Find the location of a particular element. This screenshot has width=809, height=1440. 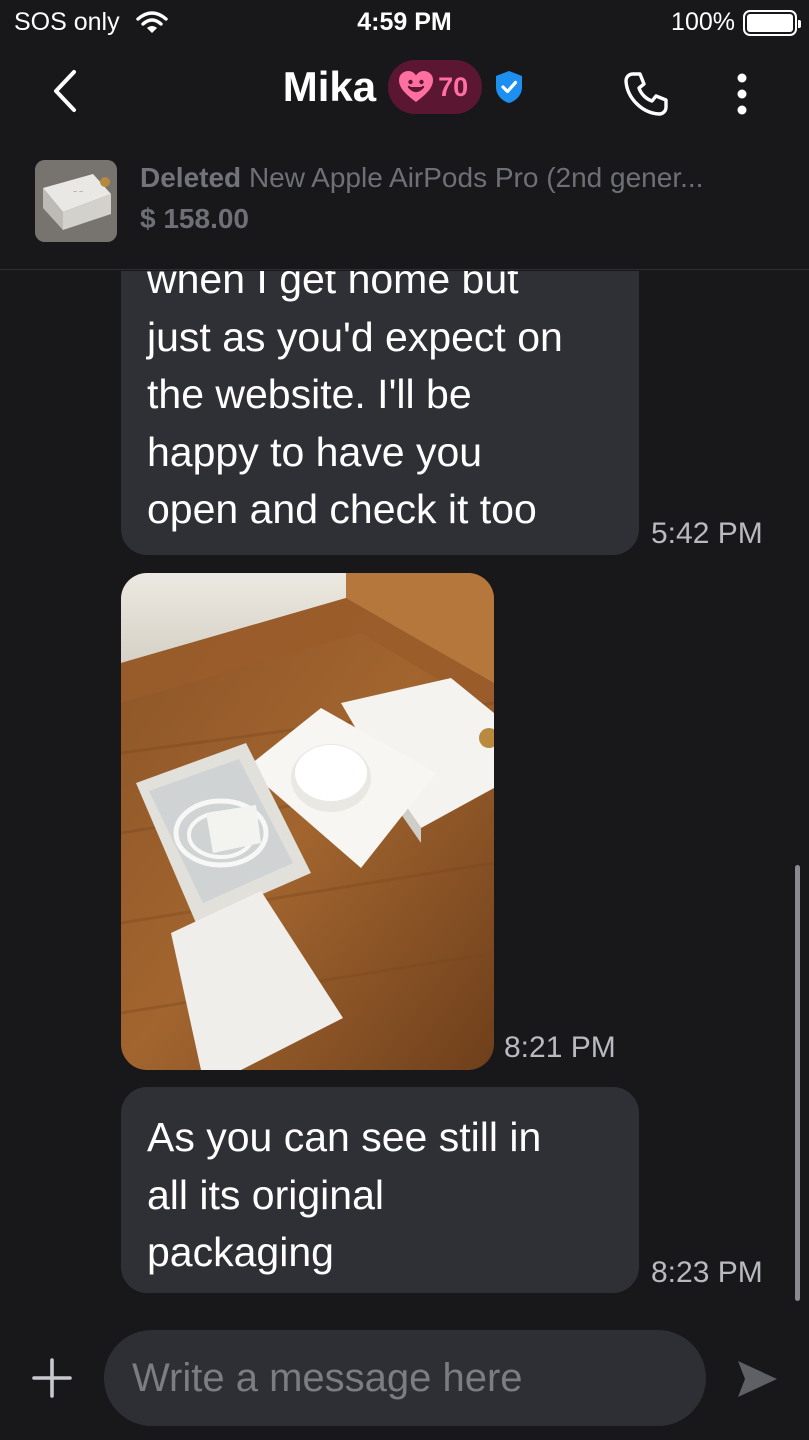

message-timestamp: 8:23 PM is located at coordinates (707, 1272).